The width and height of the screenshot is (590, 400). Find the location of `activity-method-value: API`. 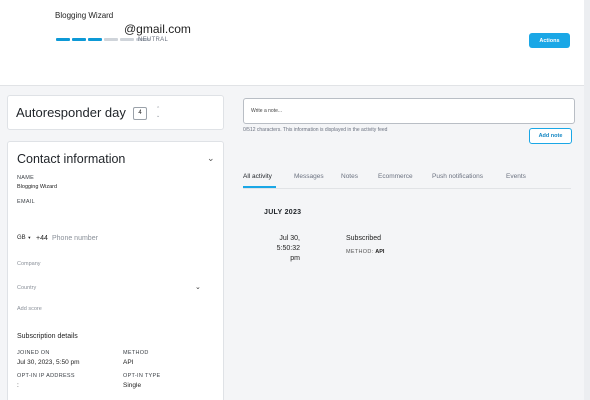

activity-method-value: API is located at coordinates (380, 252).